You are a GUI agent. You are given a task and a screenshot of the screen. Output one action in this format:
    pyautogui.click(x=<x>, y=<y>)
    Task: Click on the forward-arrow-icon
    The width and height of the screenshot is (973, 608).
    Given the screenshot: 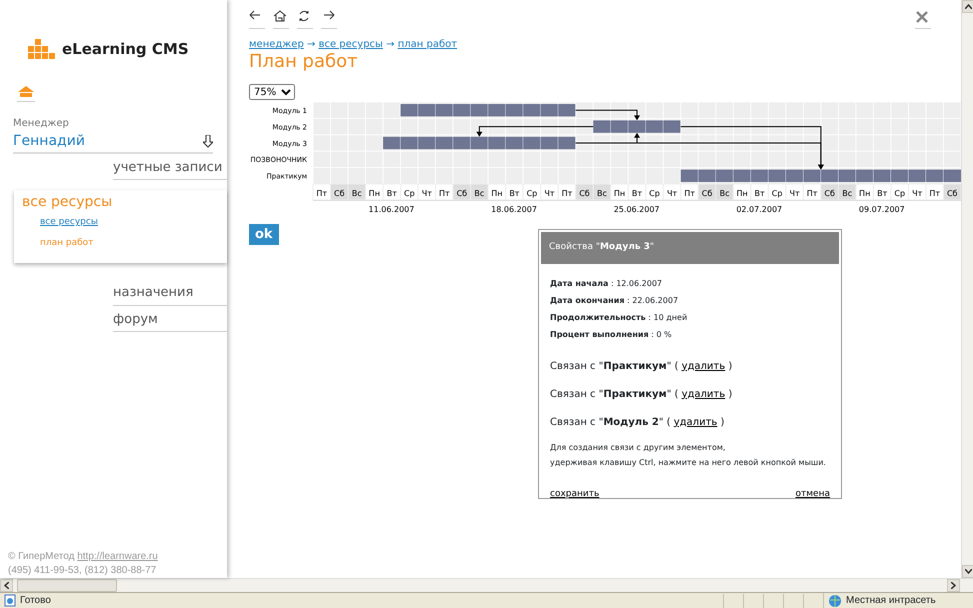 What is the action you would take?
    pyautogui.click(x=328, y=16)
    